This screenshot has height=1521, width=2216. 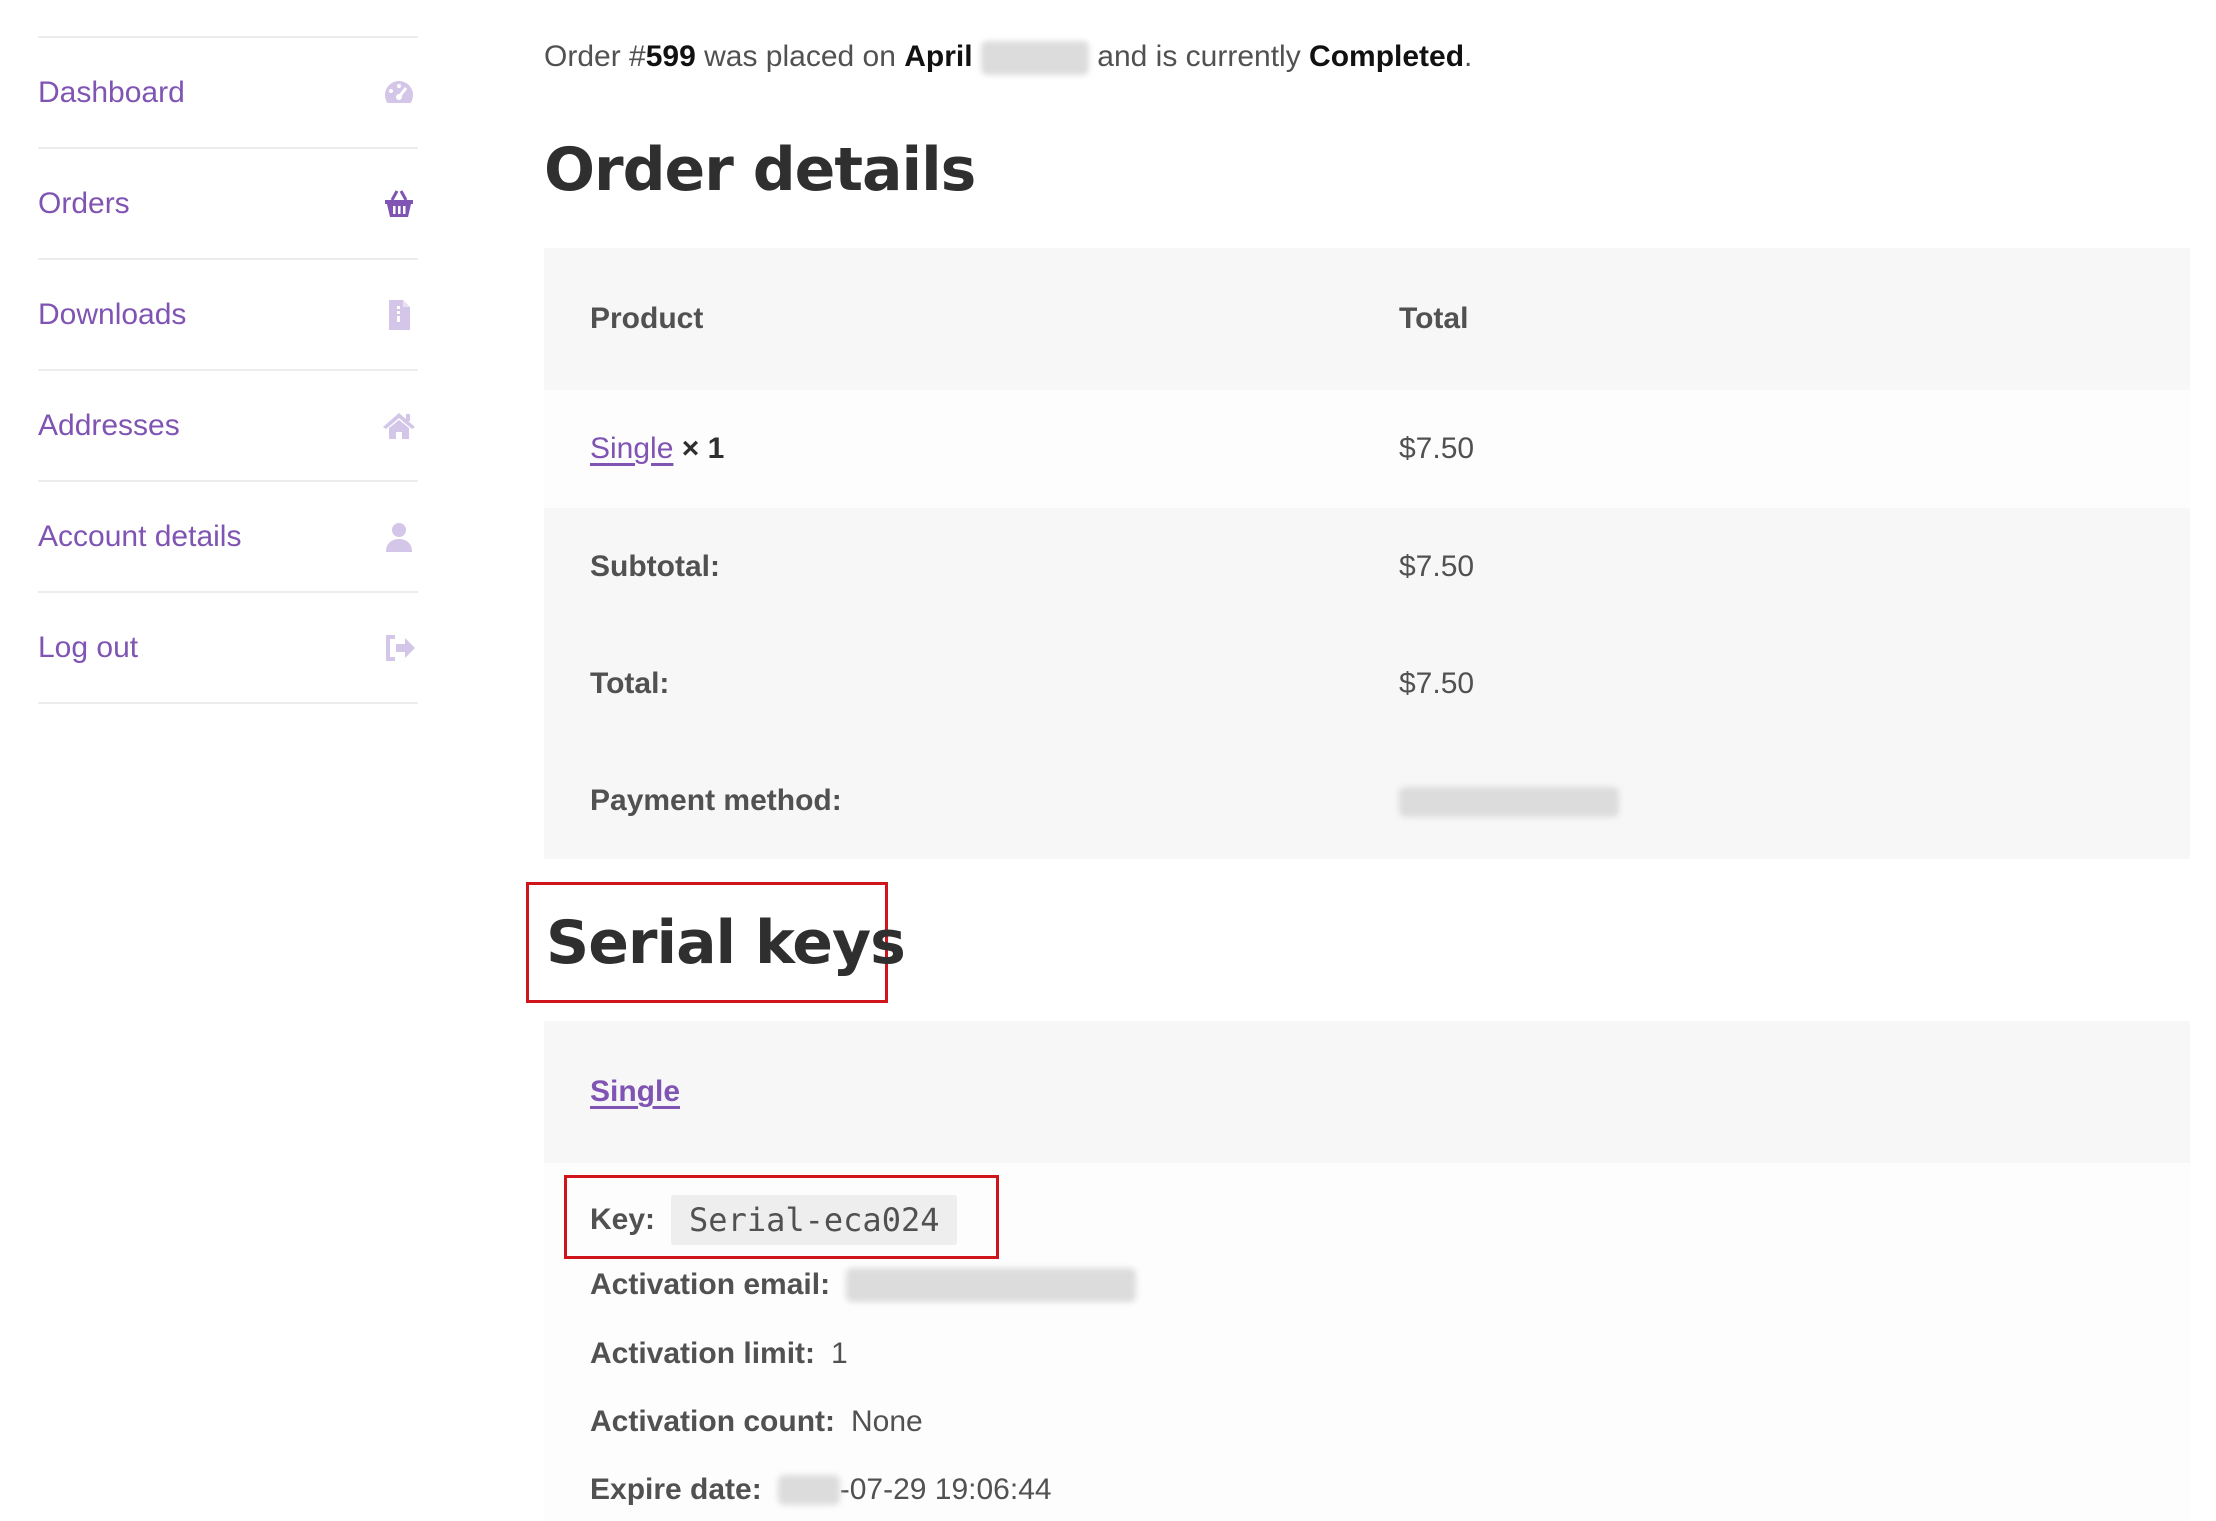 What do you see at coordinates (1794, 801) in the screenshot?
I see `payment-method-value` at bounding box center [1794, 801].